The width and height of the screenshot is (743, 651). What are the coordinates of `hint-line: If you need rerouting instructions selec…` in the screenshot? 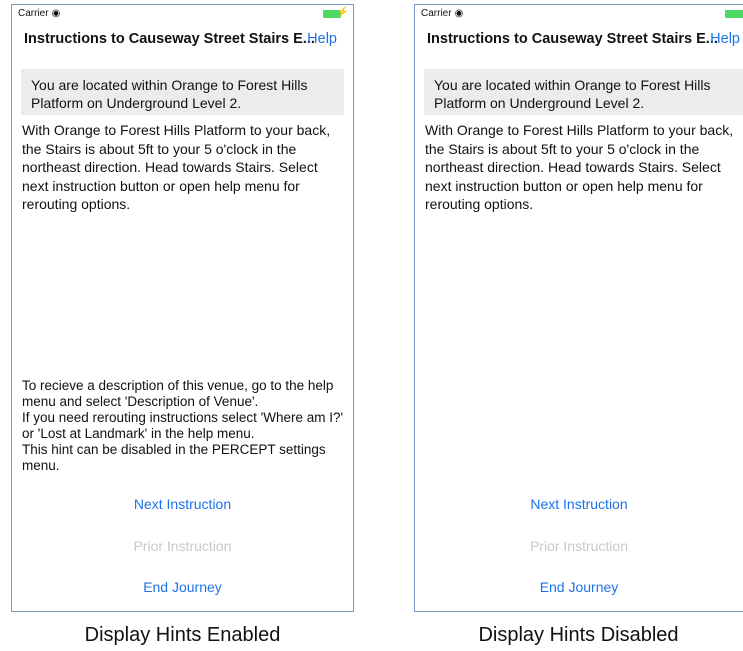 It's located at (183, 425).